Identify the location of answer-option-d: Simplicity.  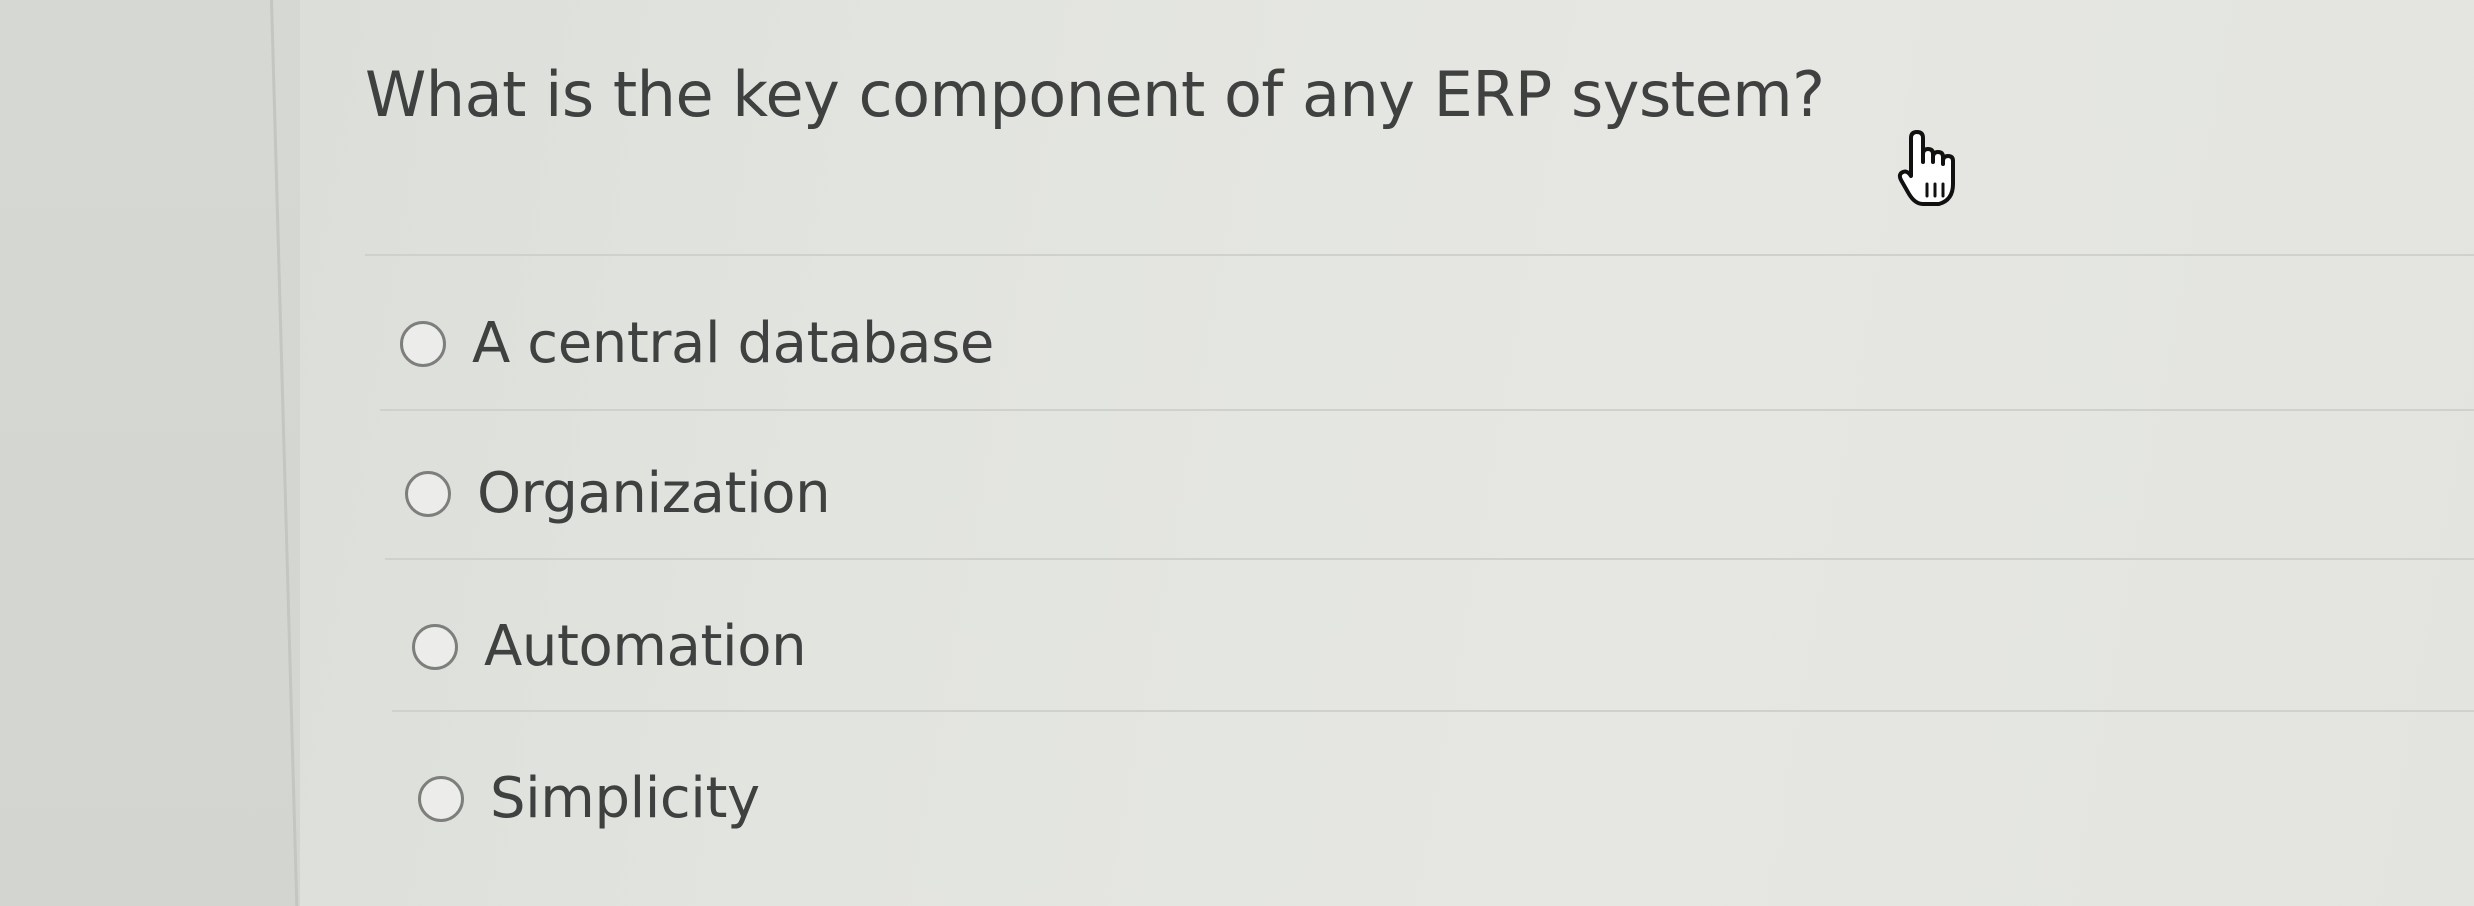
(589, 798).